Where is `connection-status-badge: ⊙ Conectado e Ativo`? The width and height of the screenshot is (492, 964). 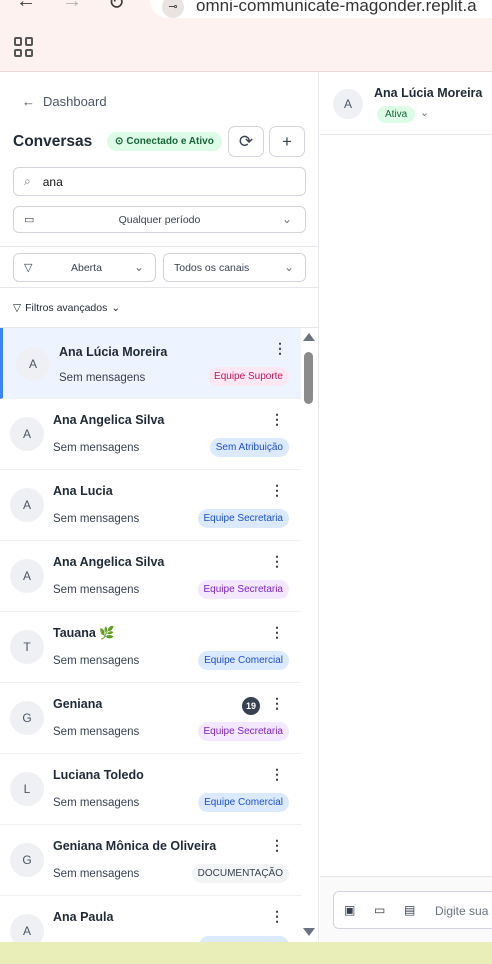 connection-status-badge: ⊙ Conectado e Ativo is located at coordinates (164, 141).